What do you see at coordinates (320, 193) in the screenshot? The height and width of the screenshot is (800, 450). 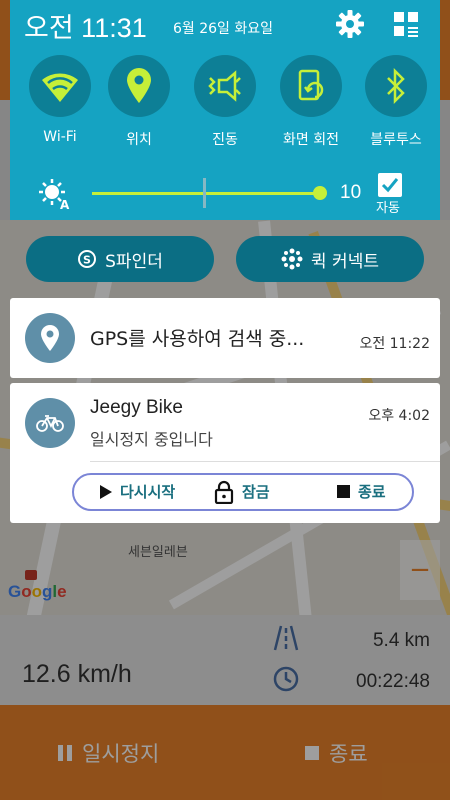 I see `brightness-slider-thumb` at bounding box center [320, 193].